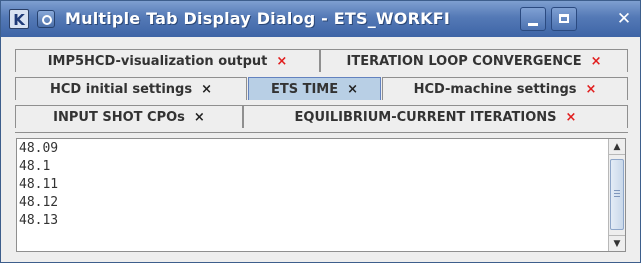 Image resolution: width=641 pixels, height=263 pixels. What do you see at coordinates (35, 166) in the screenshot?
I see `output-line: 48.1` at bounding box center [35, 166].